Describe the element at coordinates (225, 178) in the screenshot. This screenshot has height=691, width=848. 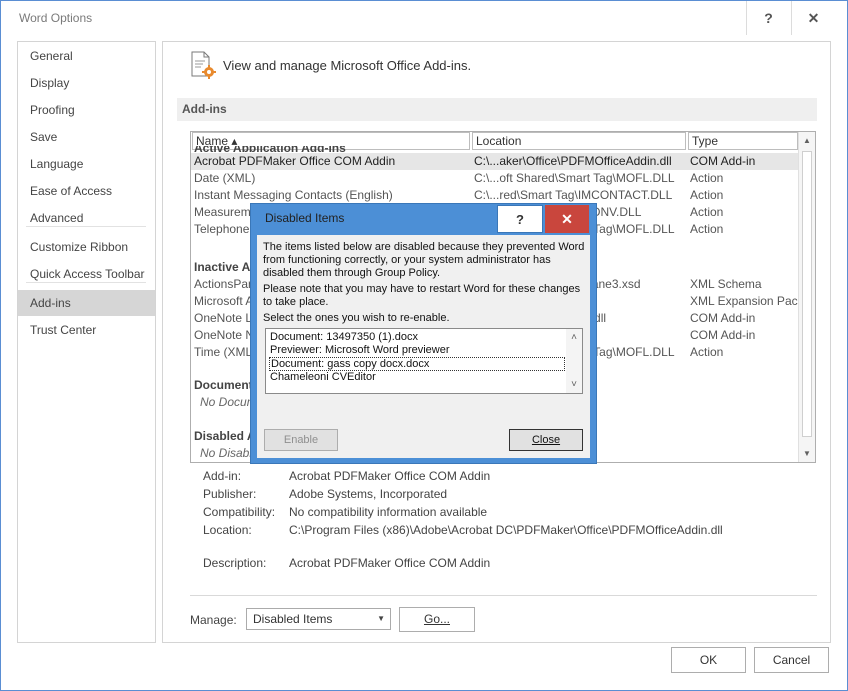
I see `row-name: Date (XML)` at that location.